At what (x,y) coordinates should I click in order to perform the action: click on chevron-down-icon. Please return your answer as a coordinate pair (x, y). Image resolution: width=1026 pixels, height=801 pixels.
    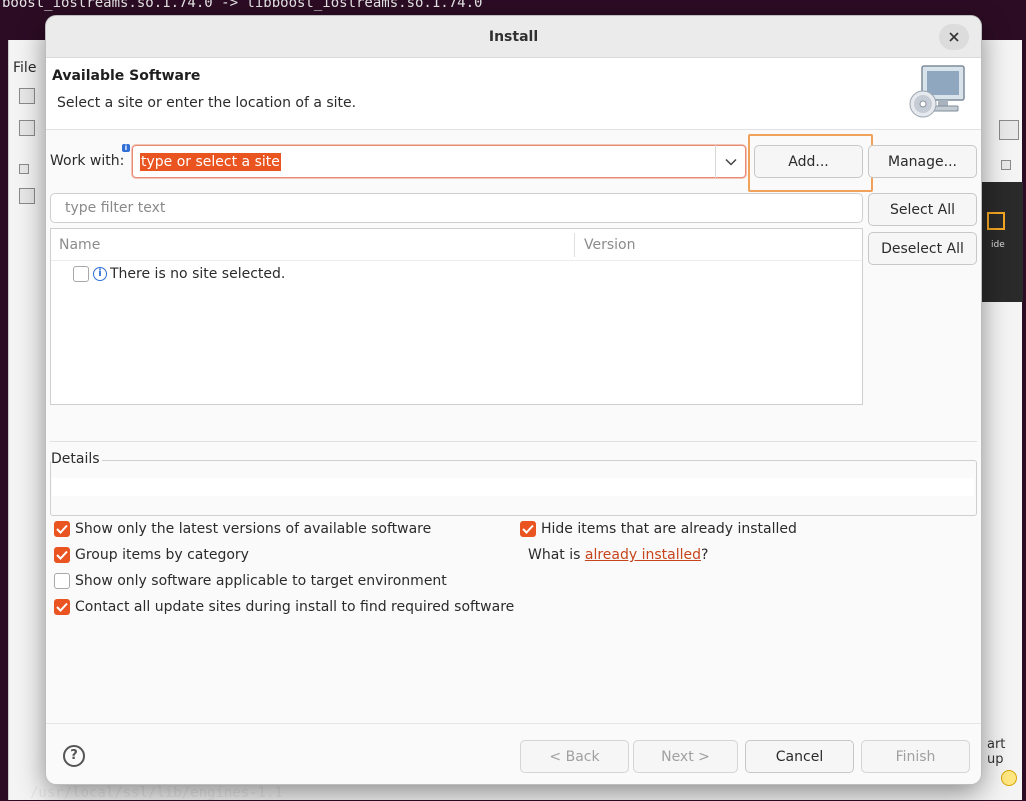
    Looking at the image, I should click on (731, 162).